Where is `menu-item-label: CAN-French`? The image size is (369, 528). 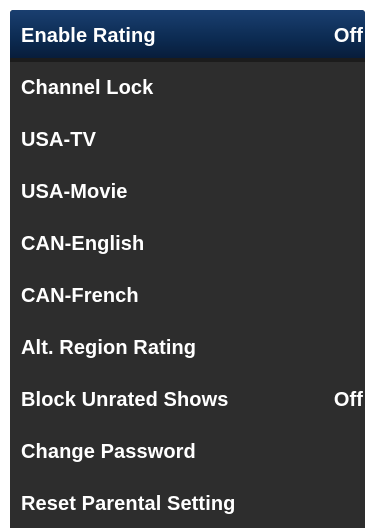
menu-item-label: CAN-French is located at coordinates (80, 295).